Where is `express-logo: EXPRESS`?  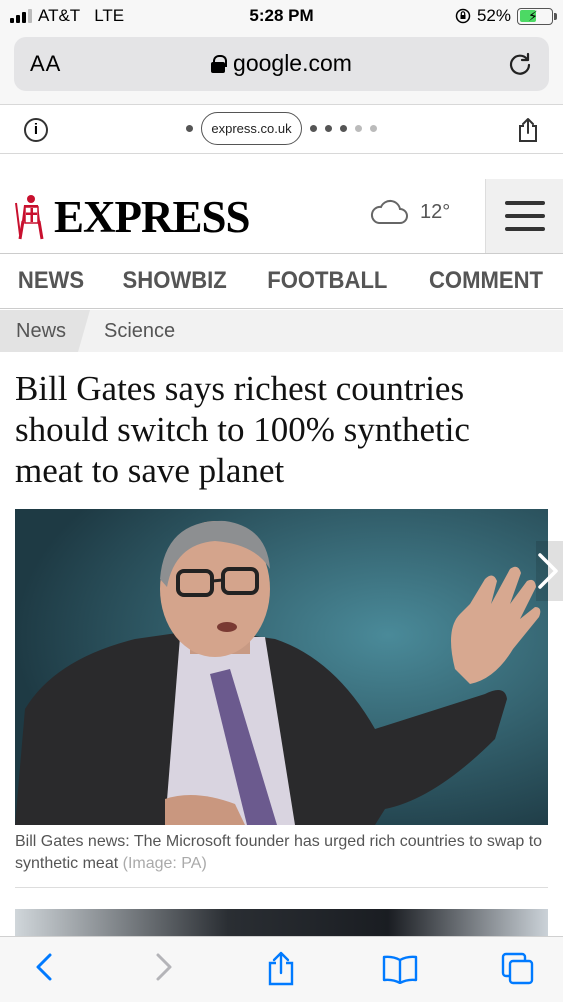
express-logo: EXPRESS is located at coordinates (132, 217).